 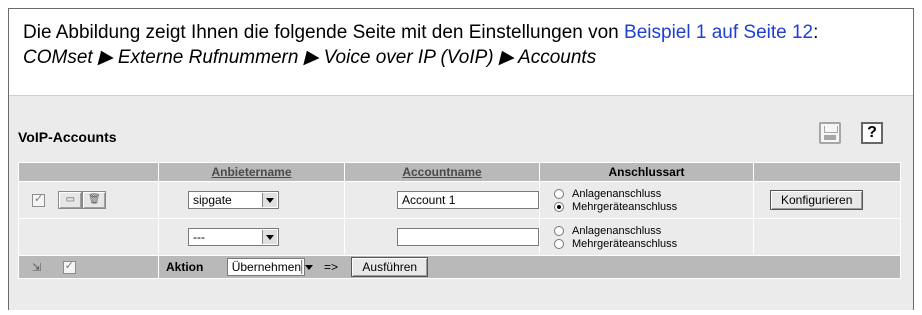 I want to click on intro-text-after: :, so click(x=816, y=32).